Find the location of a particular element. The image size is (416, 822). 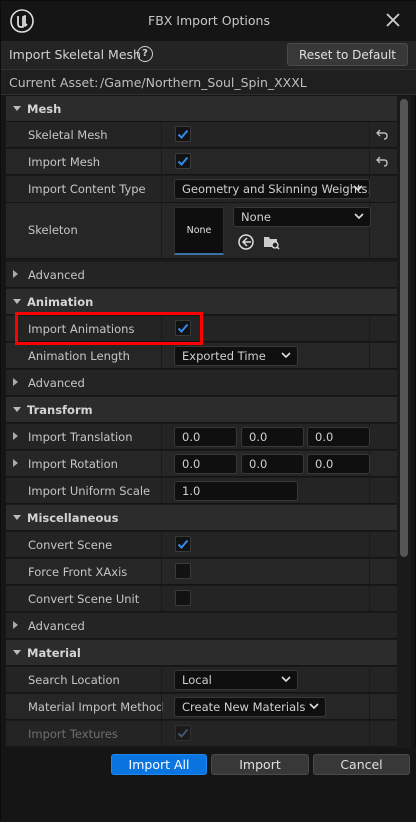

property-skeleton: Skeleton None None is located at coordinates (201, 231).